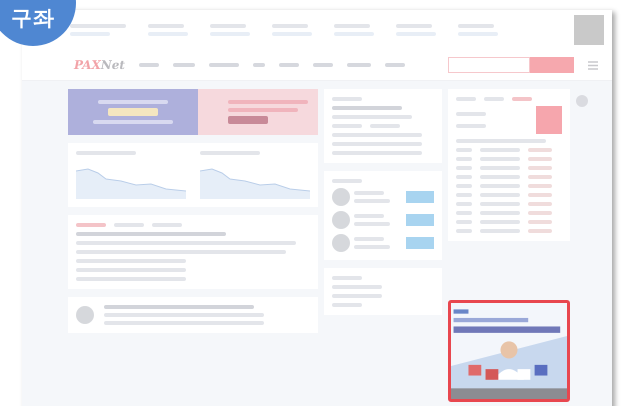  Describe the element at coordinates (99, 65) in the screenshot. I see `site-logo: PAXNet` at that location.